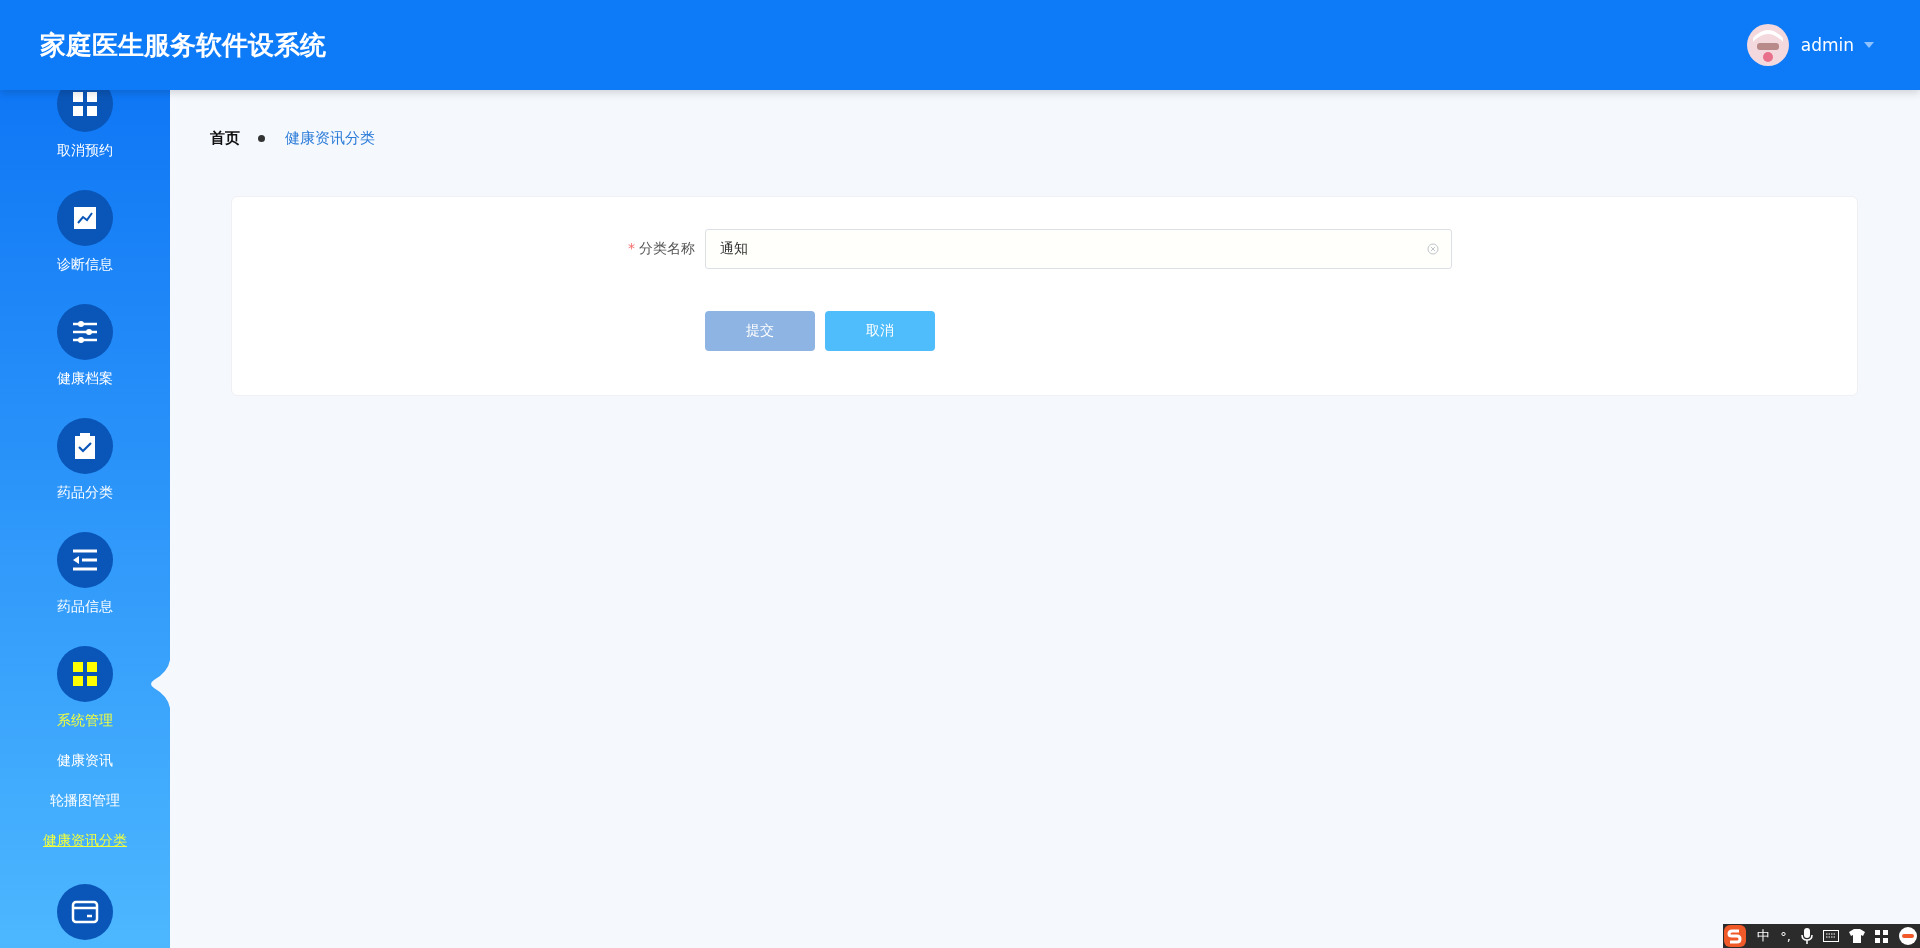 This screenshot has width=1920, height=948. I want to click on app-title: 家庭医生服务软件设系统, so click(183, 45).